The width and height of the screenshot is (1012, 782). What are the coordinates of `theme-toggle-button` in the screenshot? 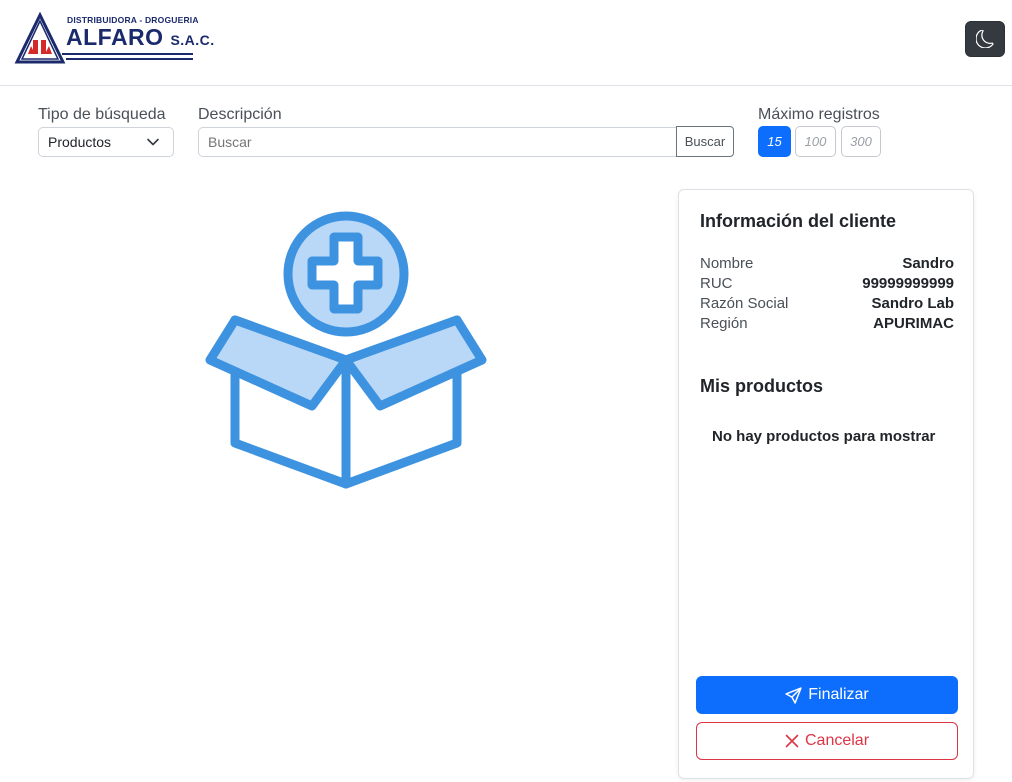 It's located at (985, 39).